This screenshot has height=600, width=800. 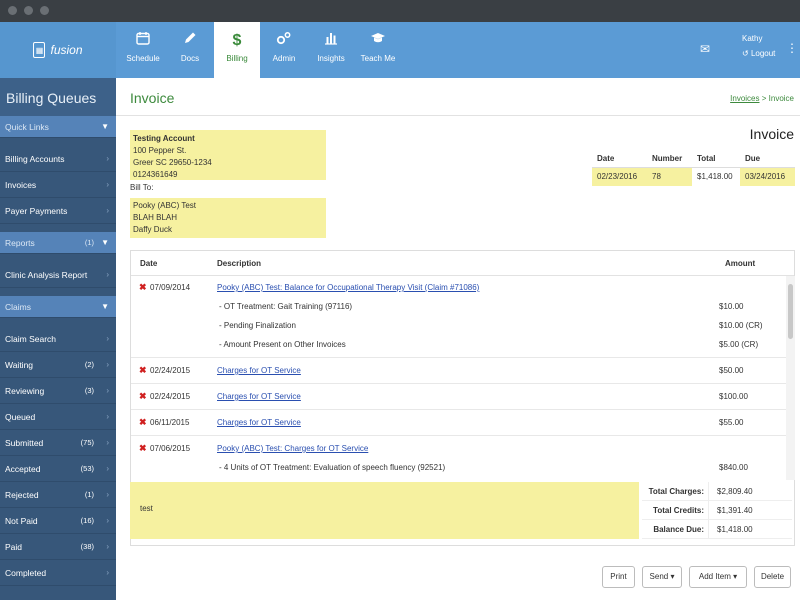 I want to click on bill-to-line: BLAH BLAH, so click(x=155, y=217).